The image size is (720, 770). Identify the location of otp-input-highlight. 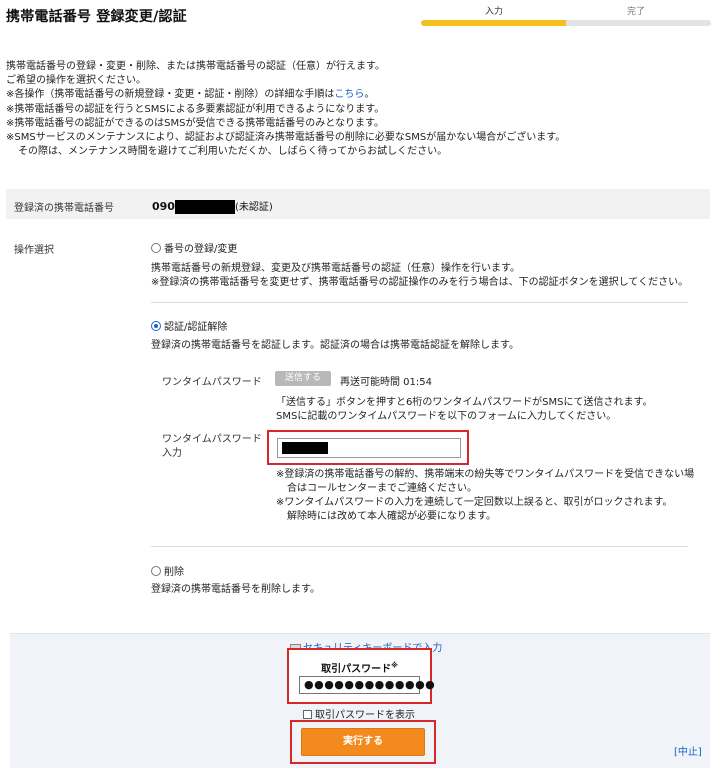
(368, 447).